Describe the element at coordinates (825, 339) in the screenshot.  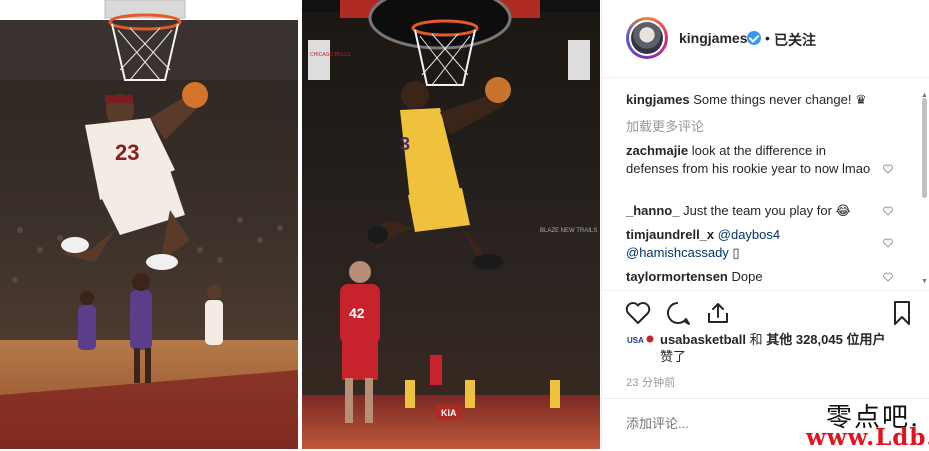
I see `likes-others: 其他 328,045 位用户` at that location.